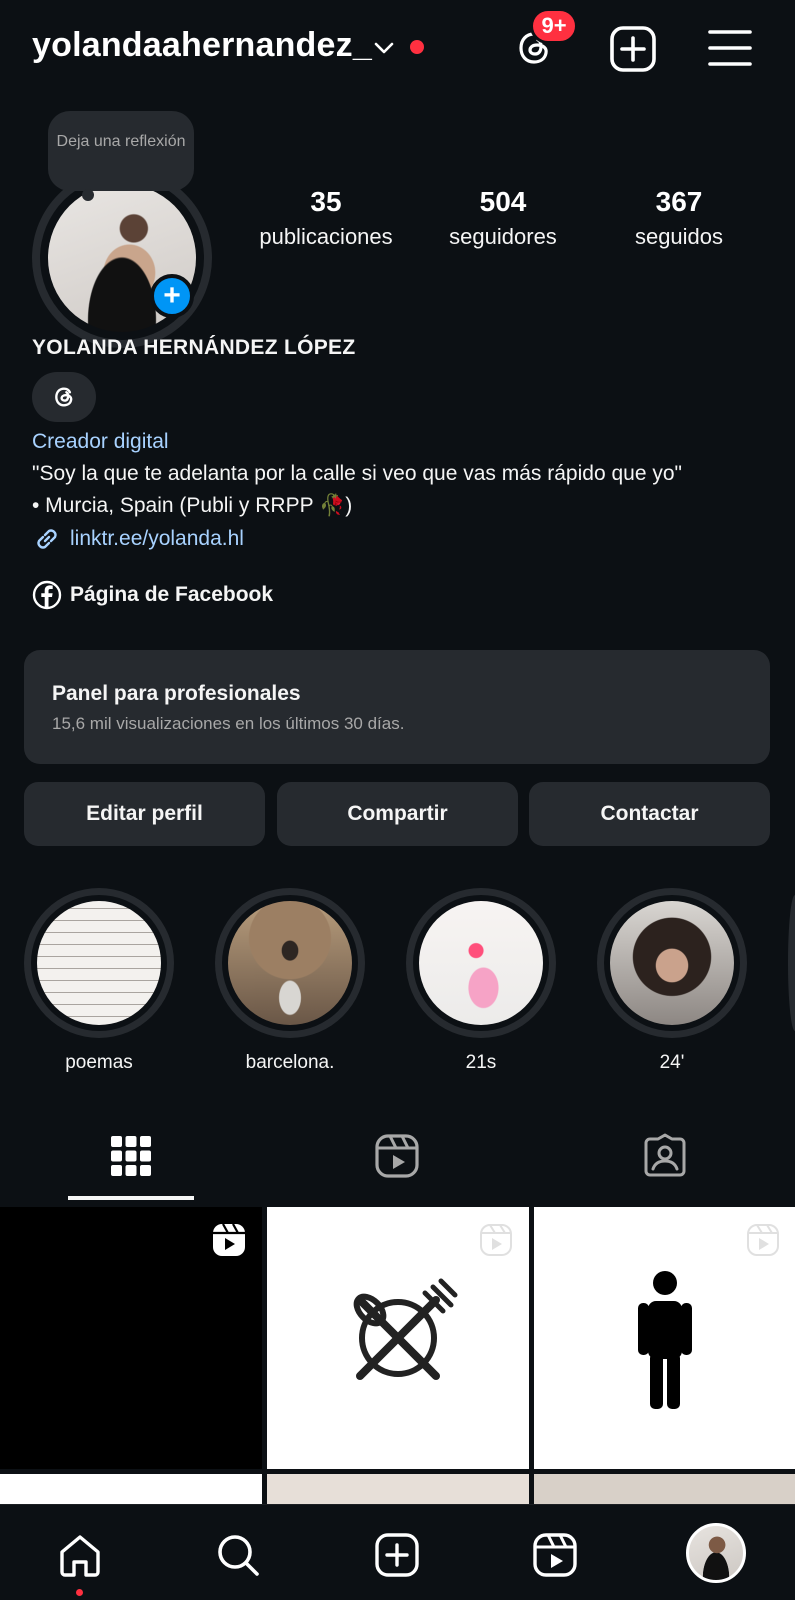 The image size is (795, 1600). I want to click on link-text: linktr.ee/yolanda.hl, so click(157, 538).